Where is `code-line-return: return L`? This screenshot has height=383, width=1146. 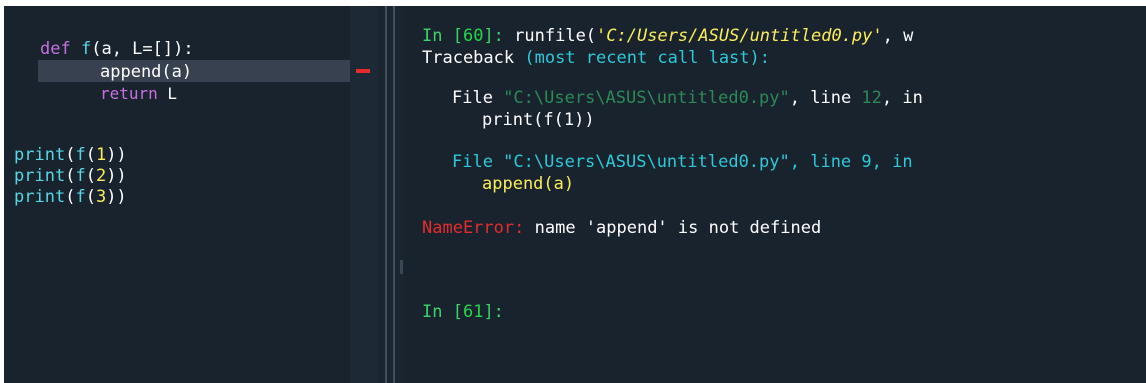 code-line-return: return L is located at coordinates (138, 94).